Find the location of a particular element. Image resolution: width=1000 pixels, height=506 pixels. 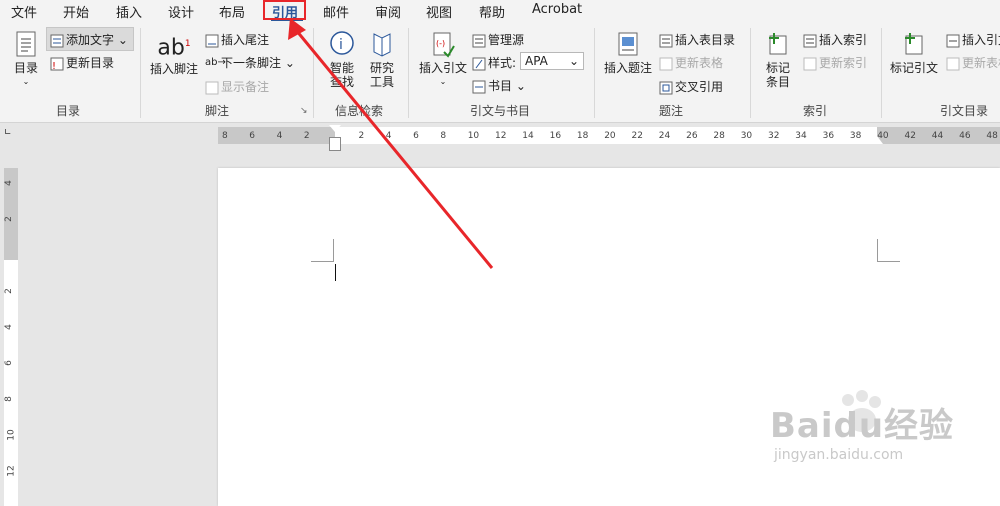

watermark-url: jingyan.baidu.com is located at coordinates (839, 455).